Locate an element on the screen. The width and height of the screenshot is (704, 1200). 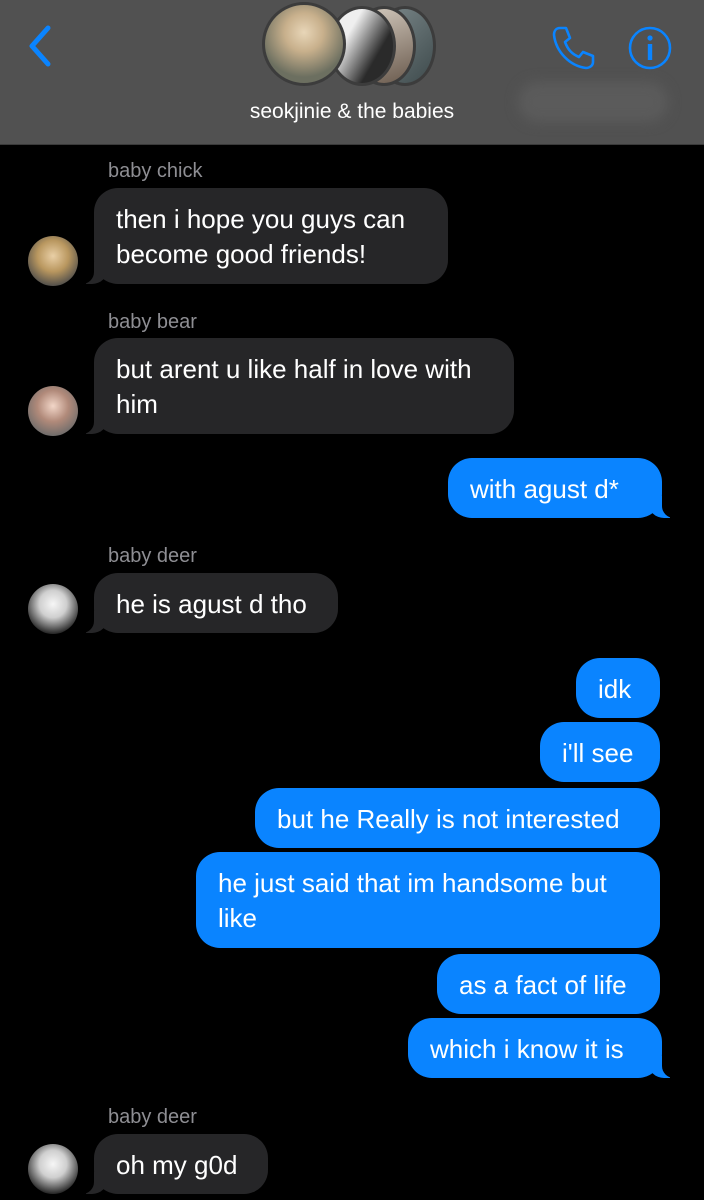
message-bubble-sent: idk is located at coordinates (618, 688).